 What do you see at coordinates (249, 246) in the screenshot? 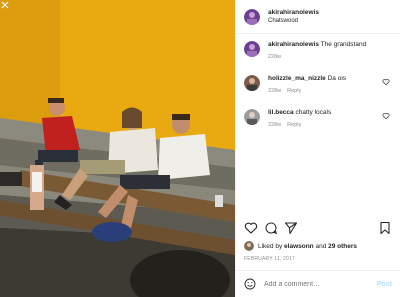
I see `liker-avatar` at bounding box center [249, 246].